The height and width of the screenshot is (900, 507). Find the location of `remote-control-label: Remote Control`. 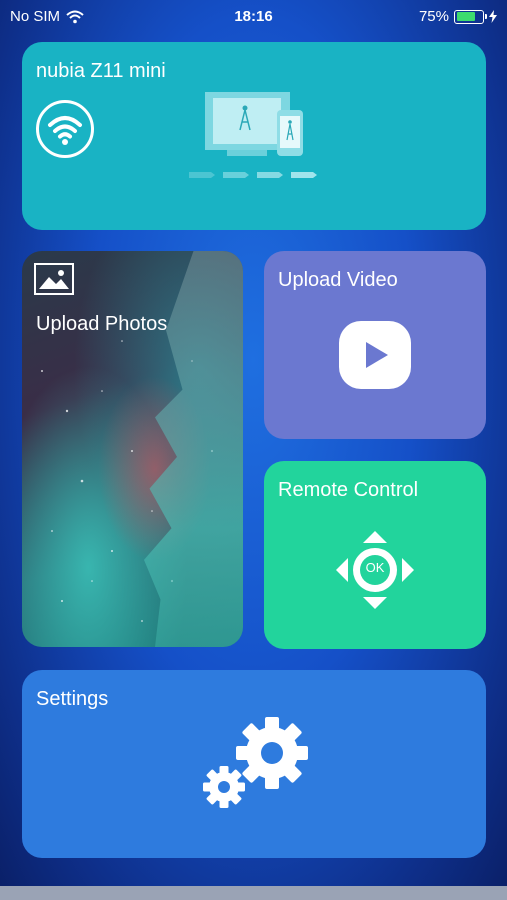

remote-control-label: Remote Control is located at coordinates (348, 490).